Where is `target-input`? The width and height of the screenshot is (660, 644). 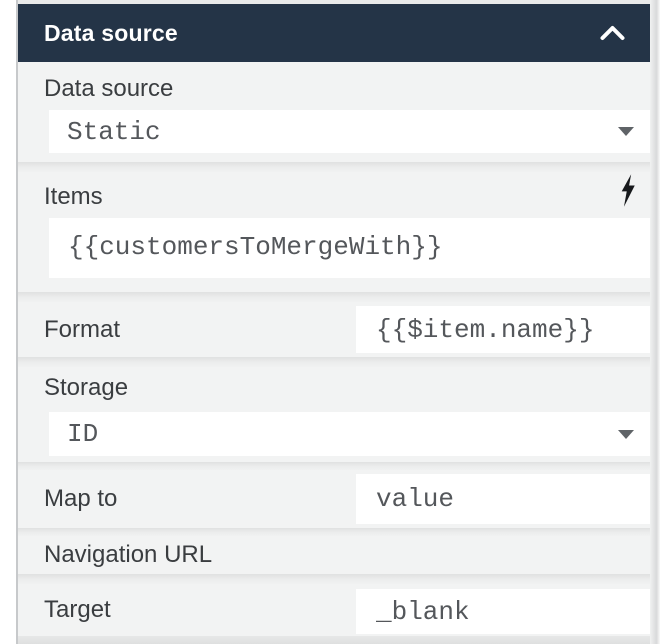 target-input is located at coordinates (503, 611).